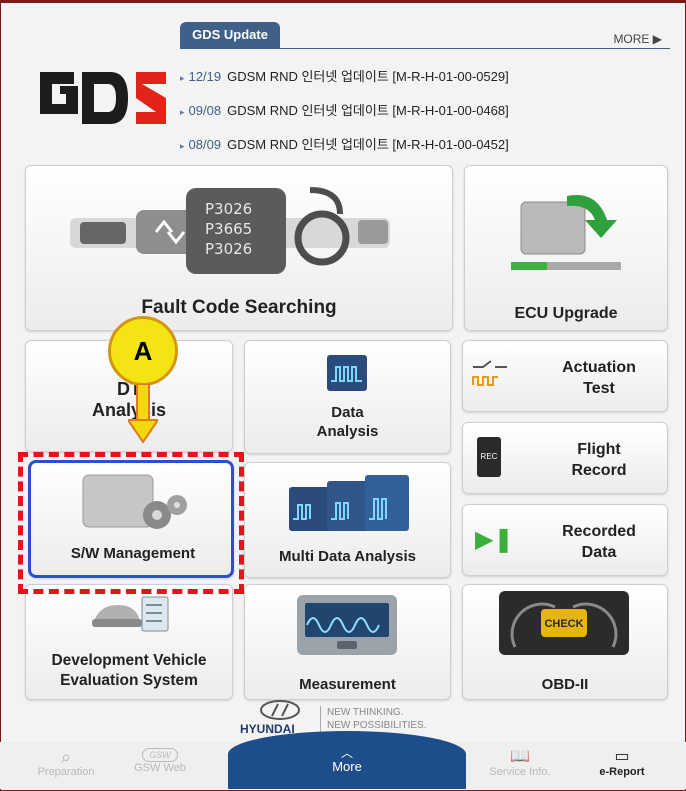 The image size is (686, 791). What do you see at coordinates (425, 48) in the screenshot?
I see `divider` at bounding box center [425, 48].